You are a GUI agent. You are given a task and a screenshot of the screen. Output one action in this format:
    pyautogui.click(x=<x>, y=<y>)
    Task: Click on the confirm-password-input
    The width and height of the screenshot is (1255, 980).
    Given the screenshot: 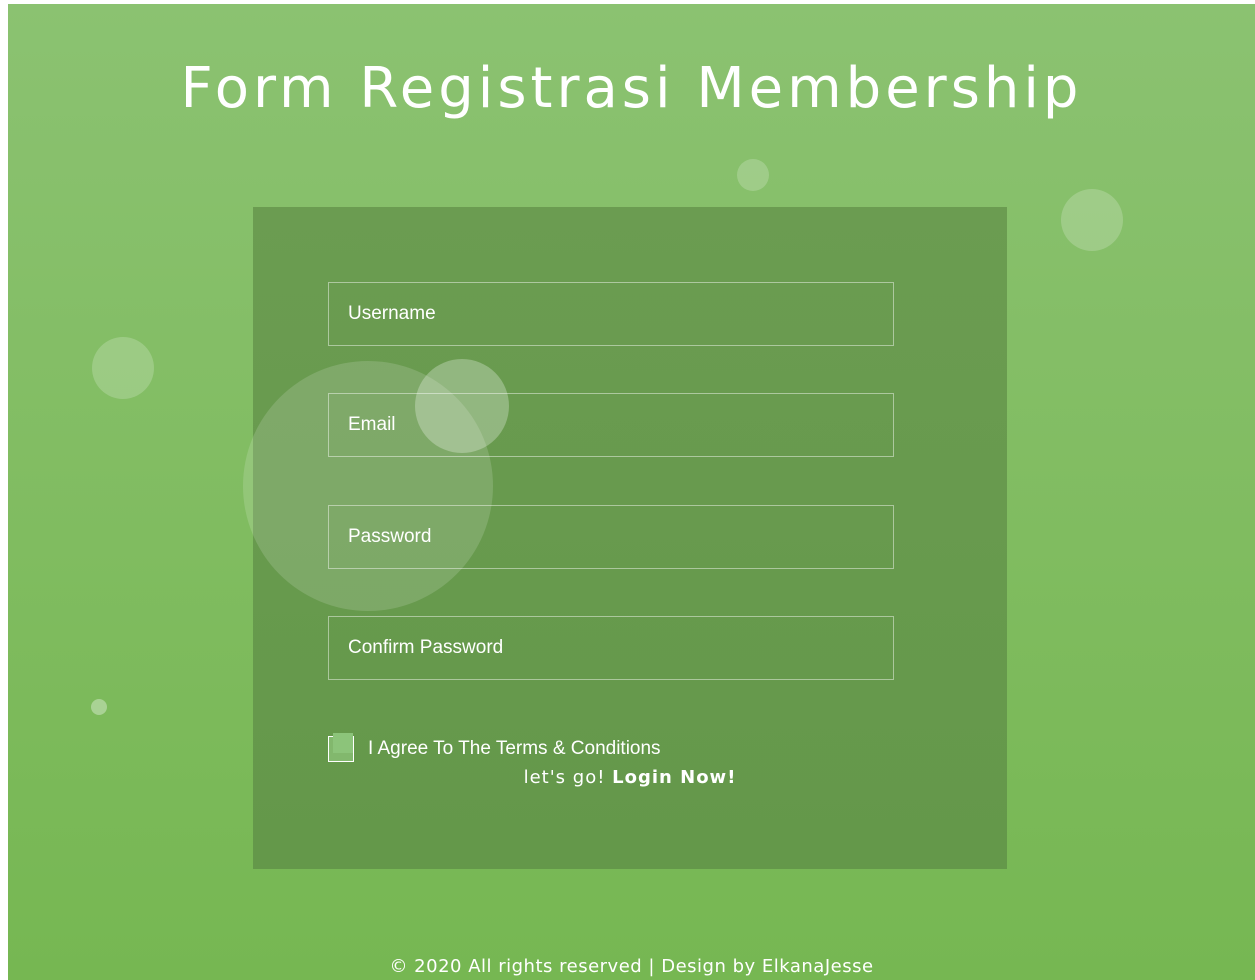 What is the action you would take?
    pyautogui.click(x=611, y=648)
    